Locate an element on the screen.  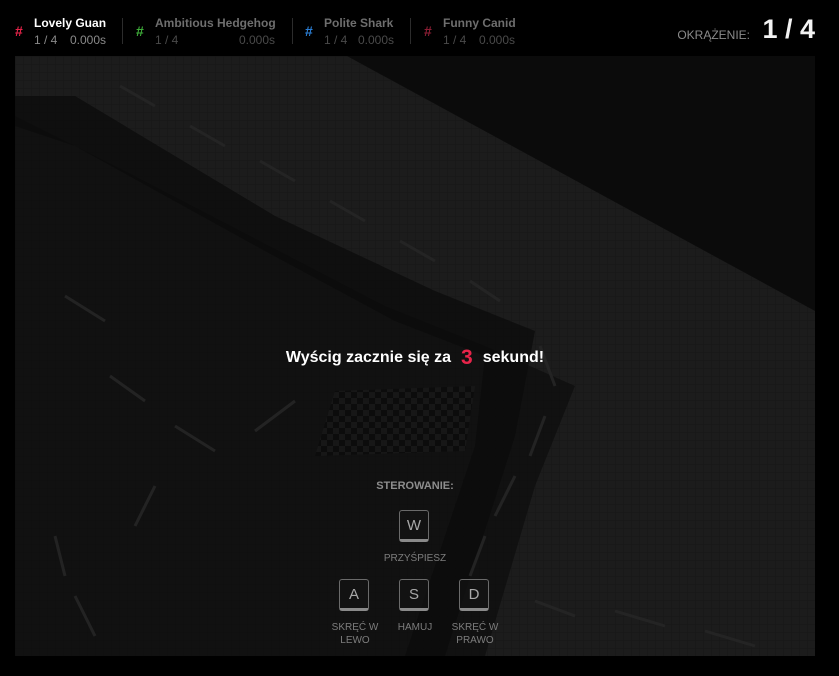
key-d-label-line1: SKRĘĆ W is located at coordinates (475, 627).